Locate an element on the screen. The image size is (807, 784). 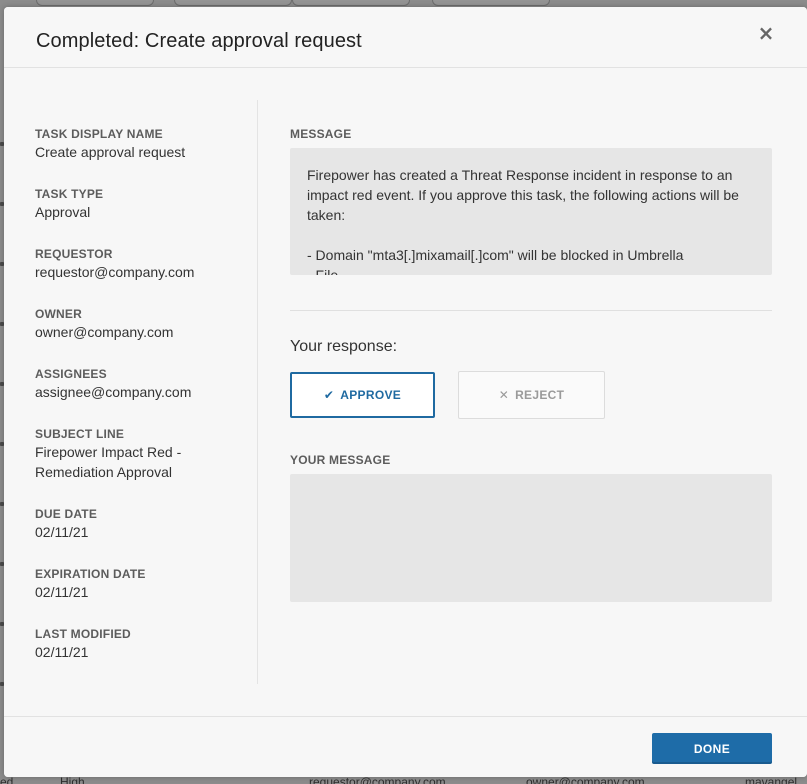
field-label: EXPIRATION DATE is located at coordinates (90, 574).